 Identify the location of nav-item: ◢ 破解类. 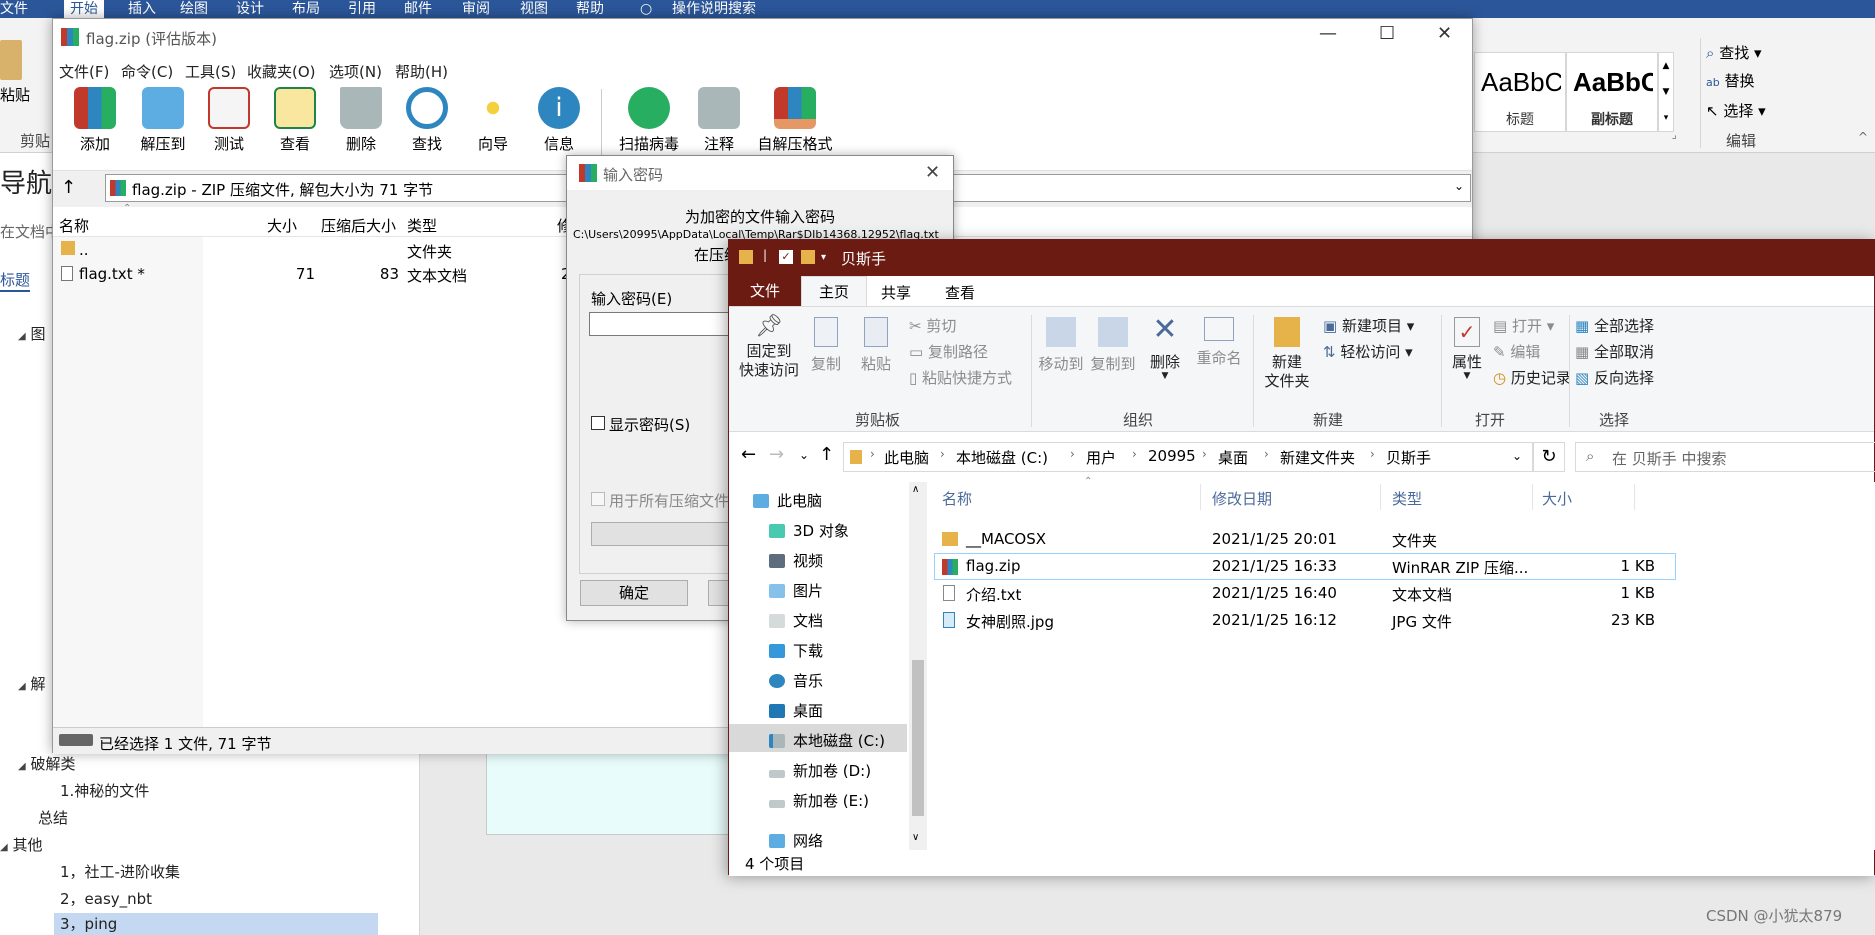
(47, 763).